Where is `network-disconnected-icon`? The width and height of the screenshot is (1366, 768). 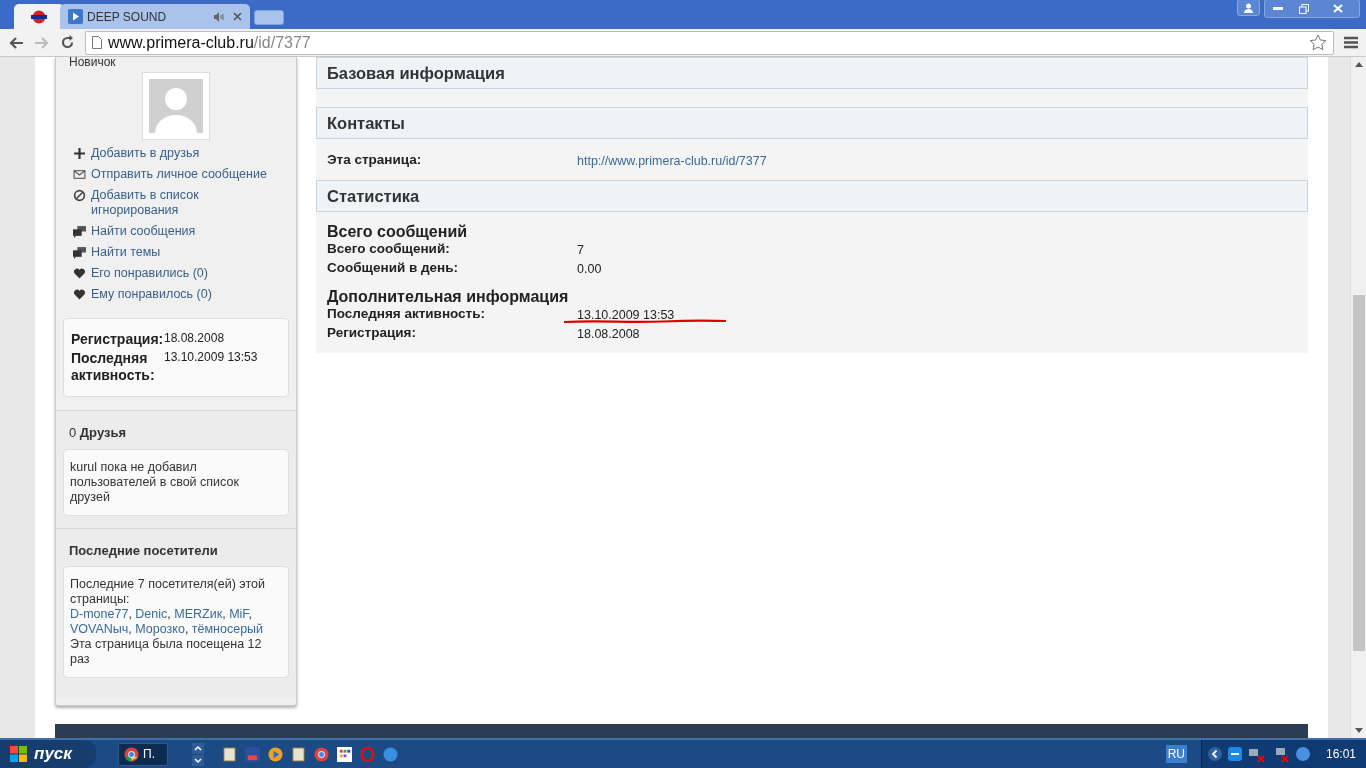 network-disconnected-icon is located at coordinates (1256, 754).